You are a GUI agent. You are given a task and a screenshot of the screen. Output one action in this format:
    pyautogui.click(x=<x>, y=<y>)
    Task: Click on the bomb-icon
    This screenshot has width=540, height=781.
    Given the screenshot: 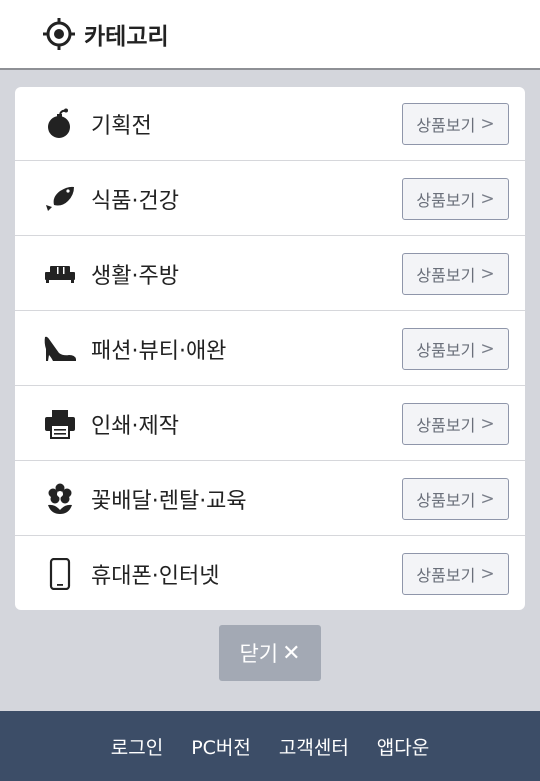 What is the action you would take?
    pyautogui.click(x=60, y=124)
    